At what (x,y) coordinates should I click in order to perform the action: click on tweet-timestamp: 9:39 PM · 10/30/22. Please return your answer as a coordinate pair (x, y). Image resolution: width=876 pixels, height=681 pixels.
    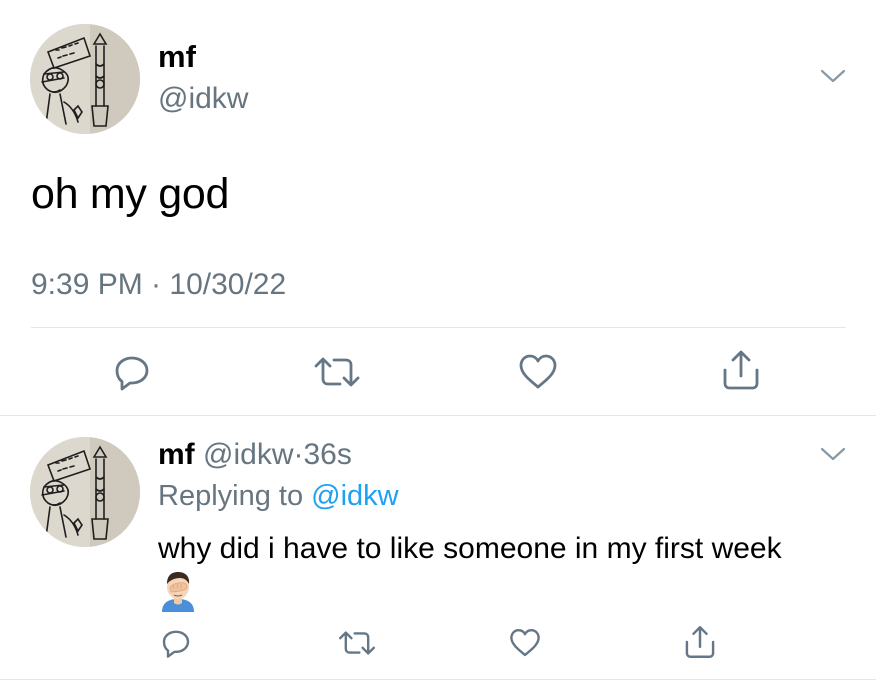
    Looking at the image, I should click on (158, 285).